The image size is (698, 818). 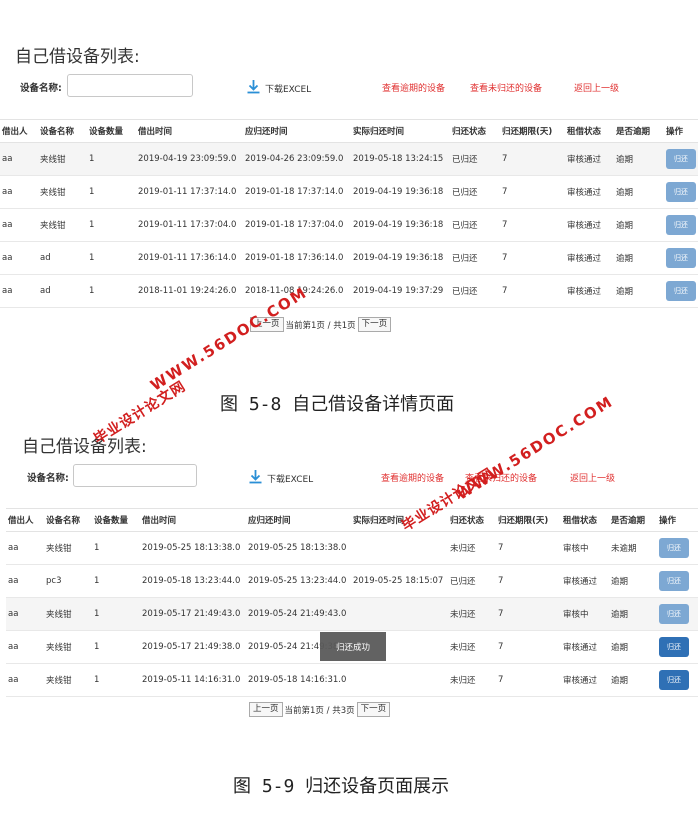 What do you see at coordinates (297, 192) in the screenshot?
I see `table-cell: 2019-01-18 17:37:14.0` at bounding box center [297, 192].